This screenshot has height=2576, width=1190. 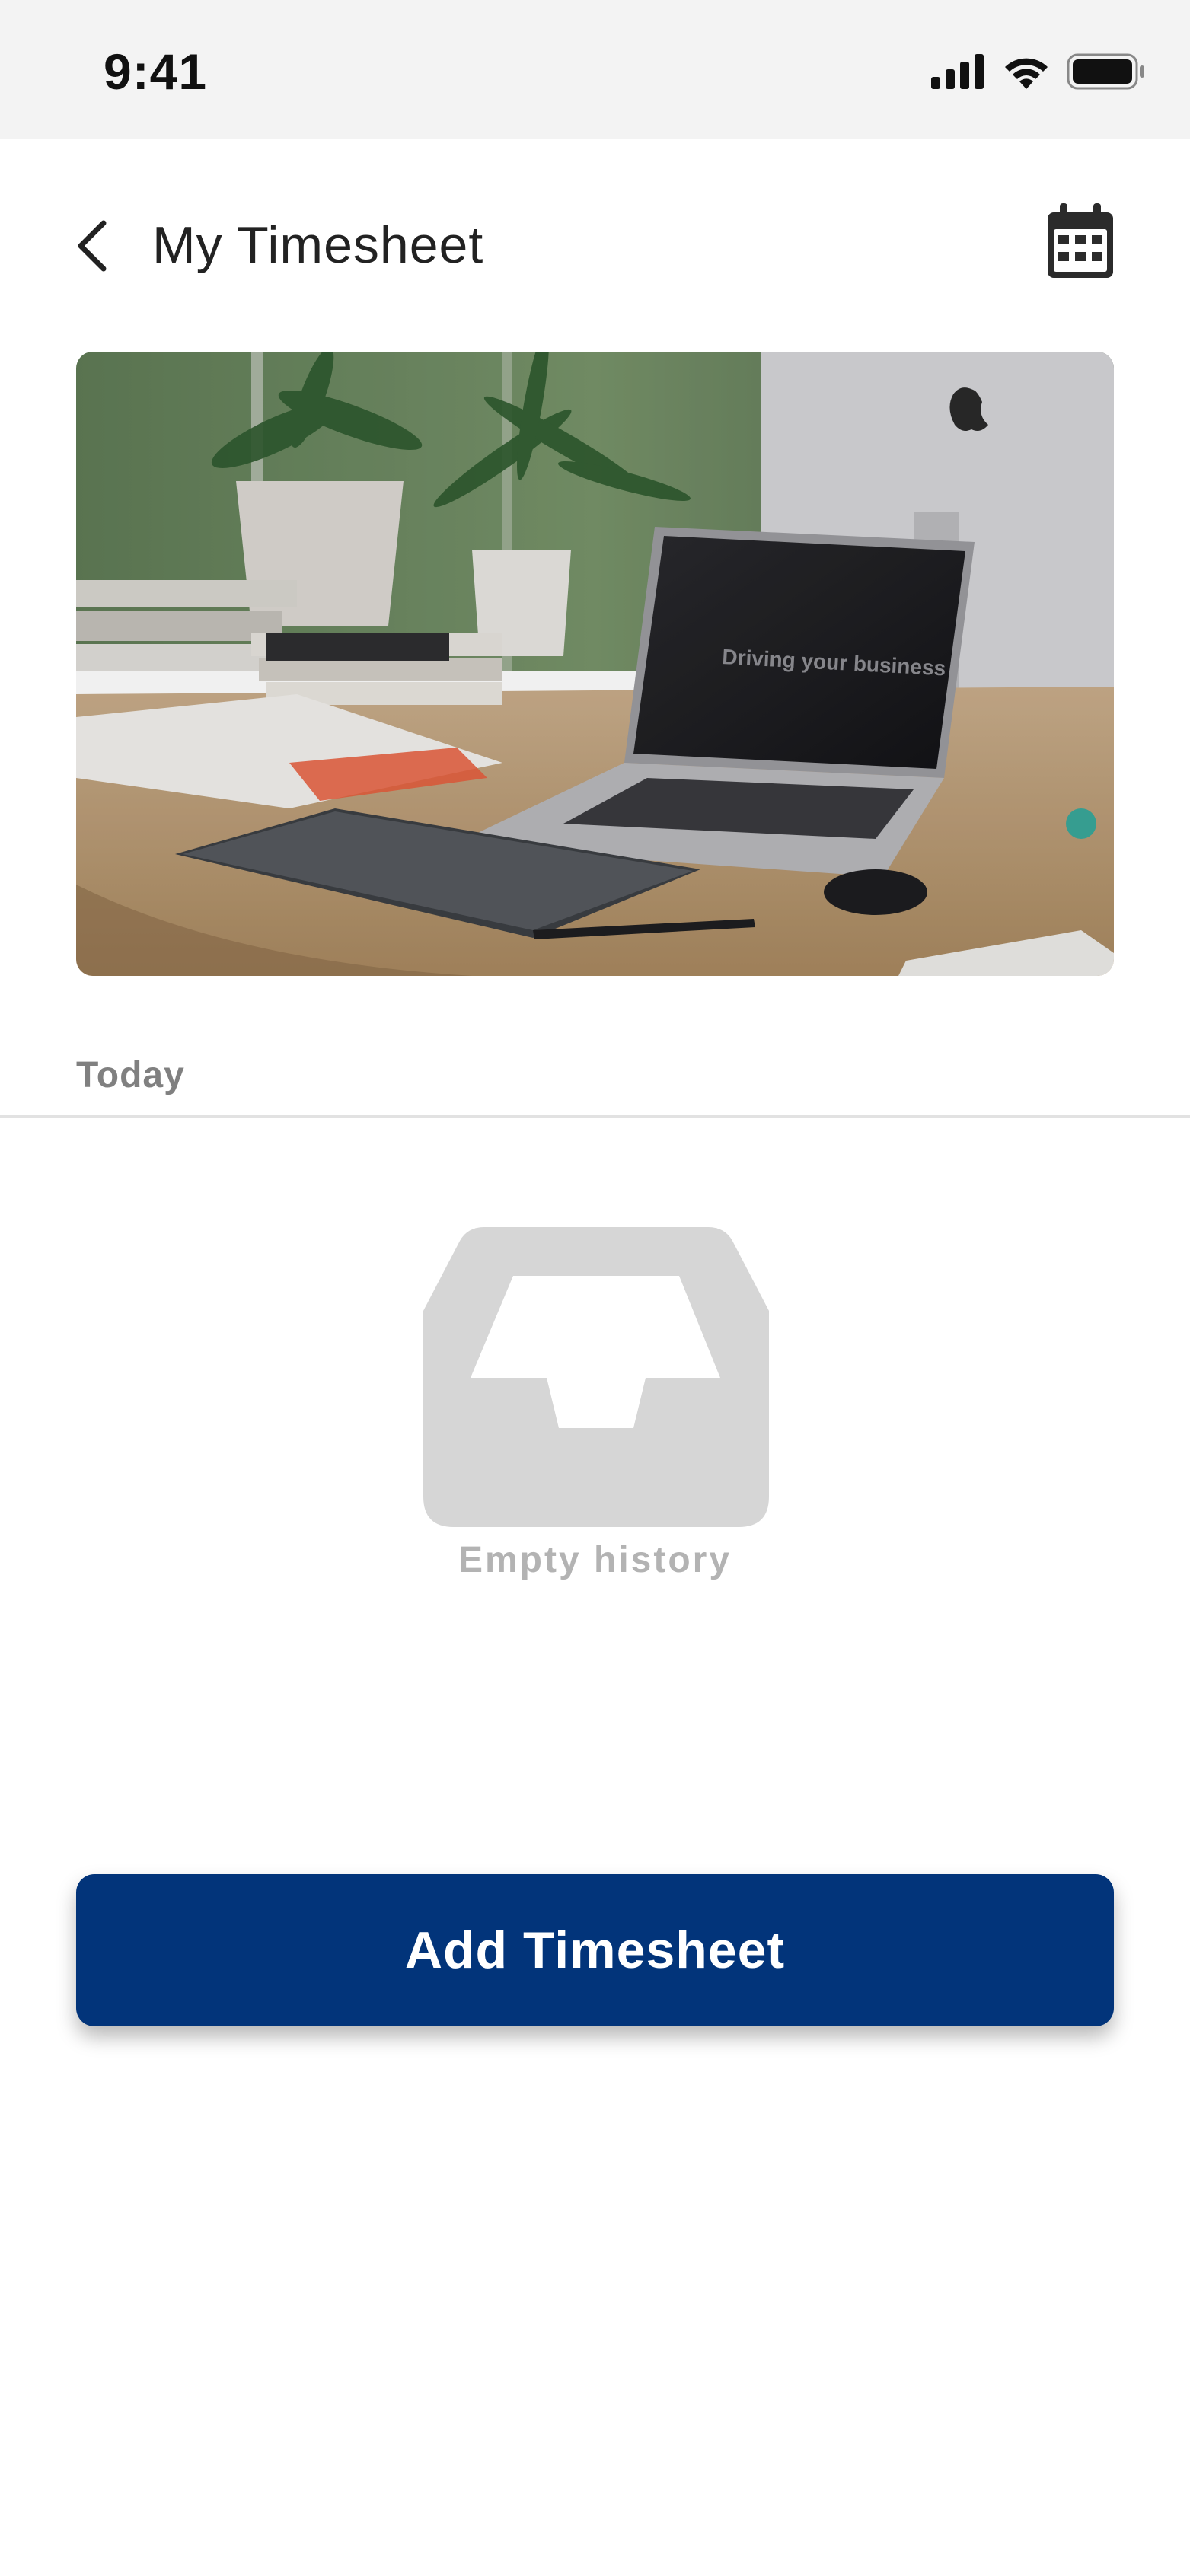 I want to click on app-header: My Timesheet, so click(x=595, y=246).